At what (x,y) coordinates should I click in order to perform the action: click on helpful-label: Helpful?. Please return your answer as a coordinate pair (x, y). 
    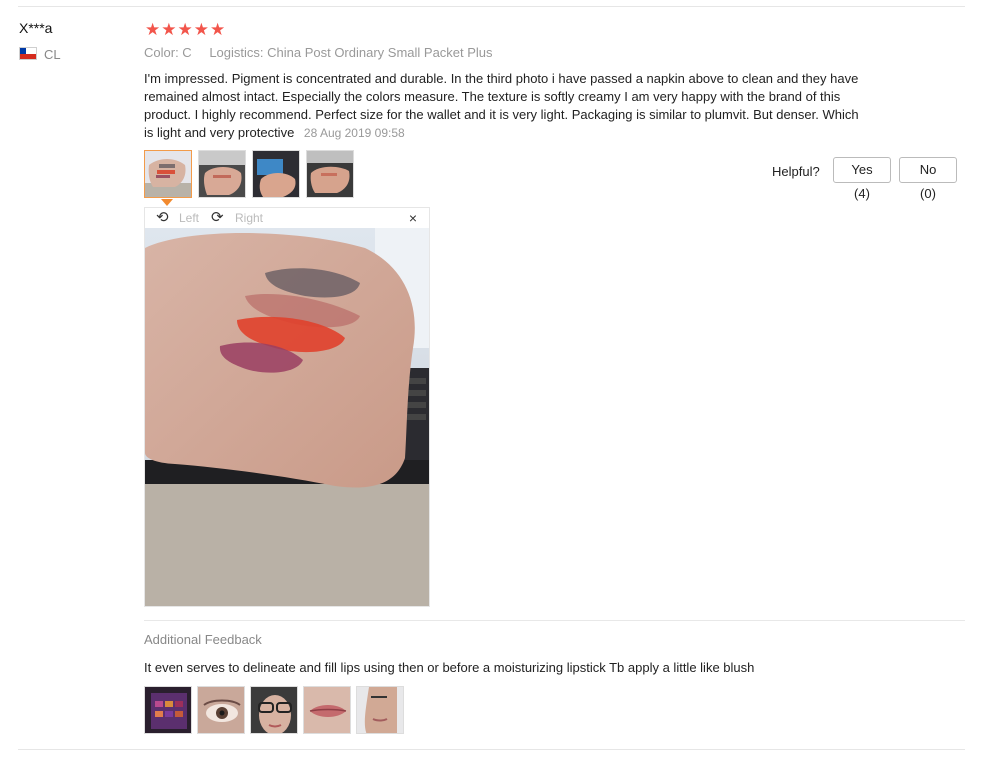
    Looking at the image, I should click on (796, 171).